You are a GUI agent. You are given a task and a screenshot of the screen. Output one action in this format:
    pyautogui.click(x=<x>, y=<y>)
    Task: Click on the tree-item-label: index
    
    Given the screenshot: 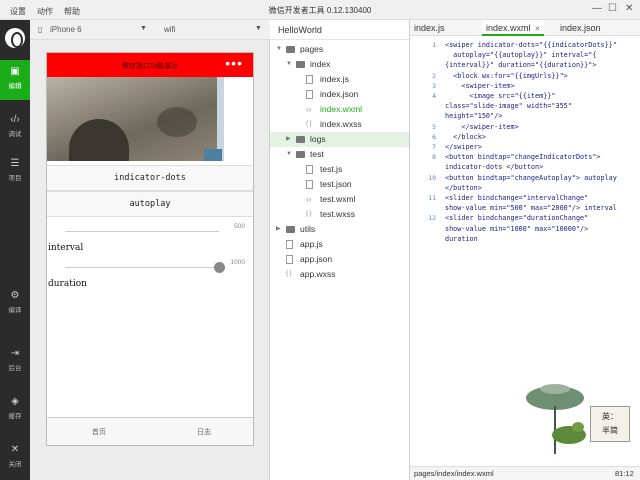 What is the action you would take?
    pyautogui.click(x=320, y=64)
    